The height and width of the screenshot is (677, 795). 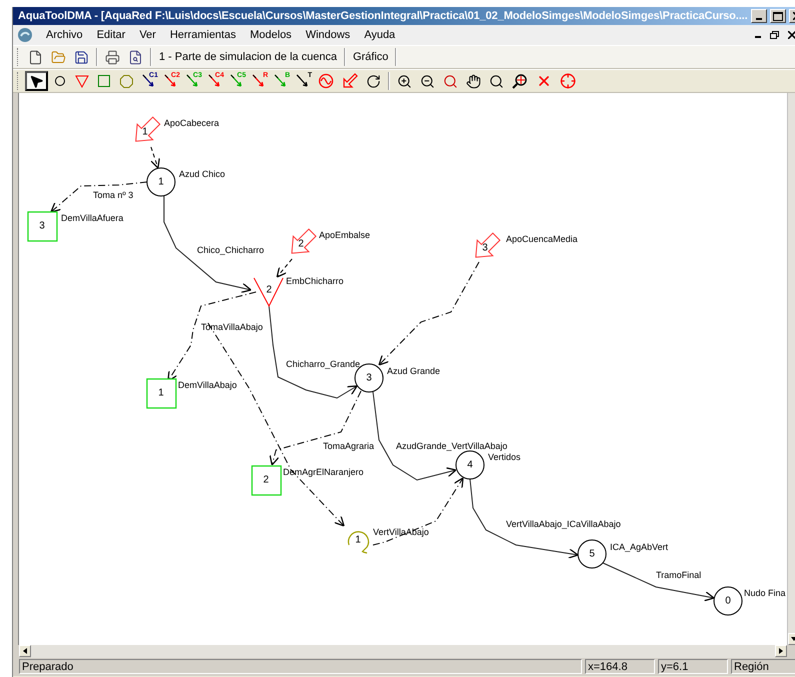 What do you see at coordinates (192, 123) in the screenshot?
I see `node-label: ApoCabecera` at bounding box center [192, 123].